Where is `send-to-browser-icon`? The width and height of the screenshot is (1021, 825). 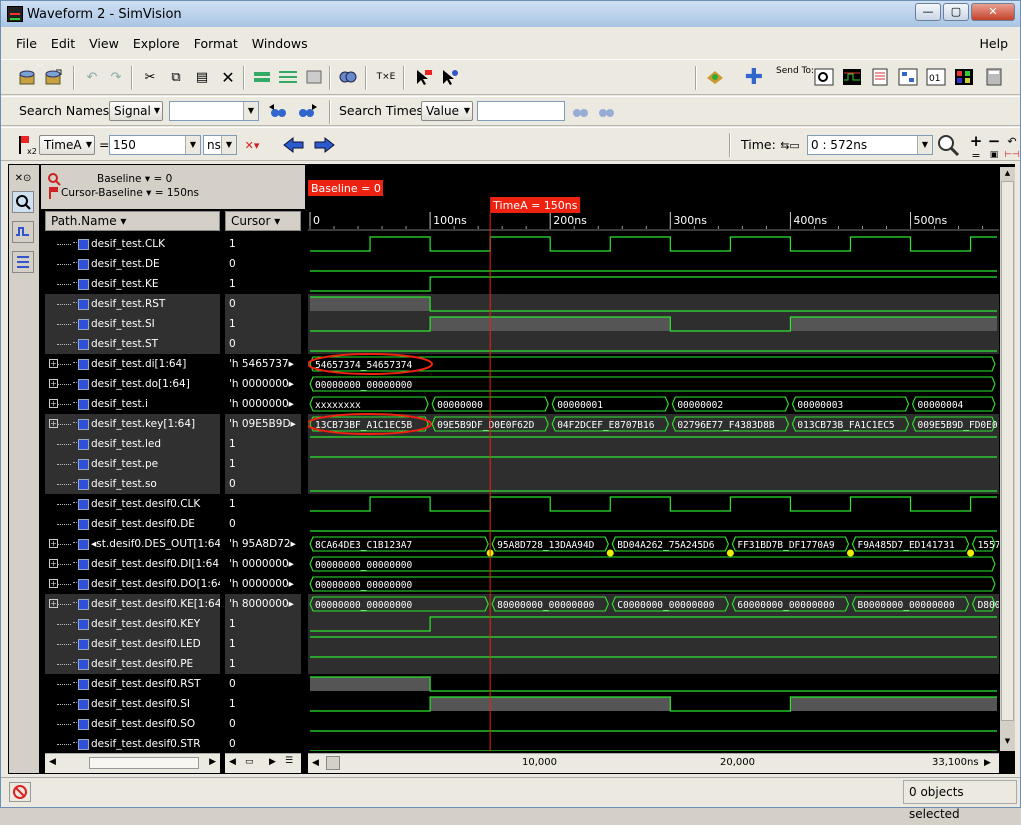 send-to-browser-icon is located at coordinates (824, 77).